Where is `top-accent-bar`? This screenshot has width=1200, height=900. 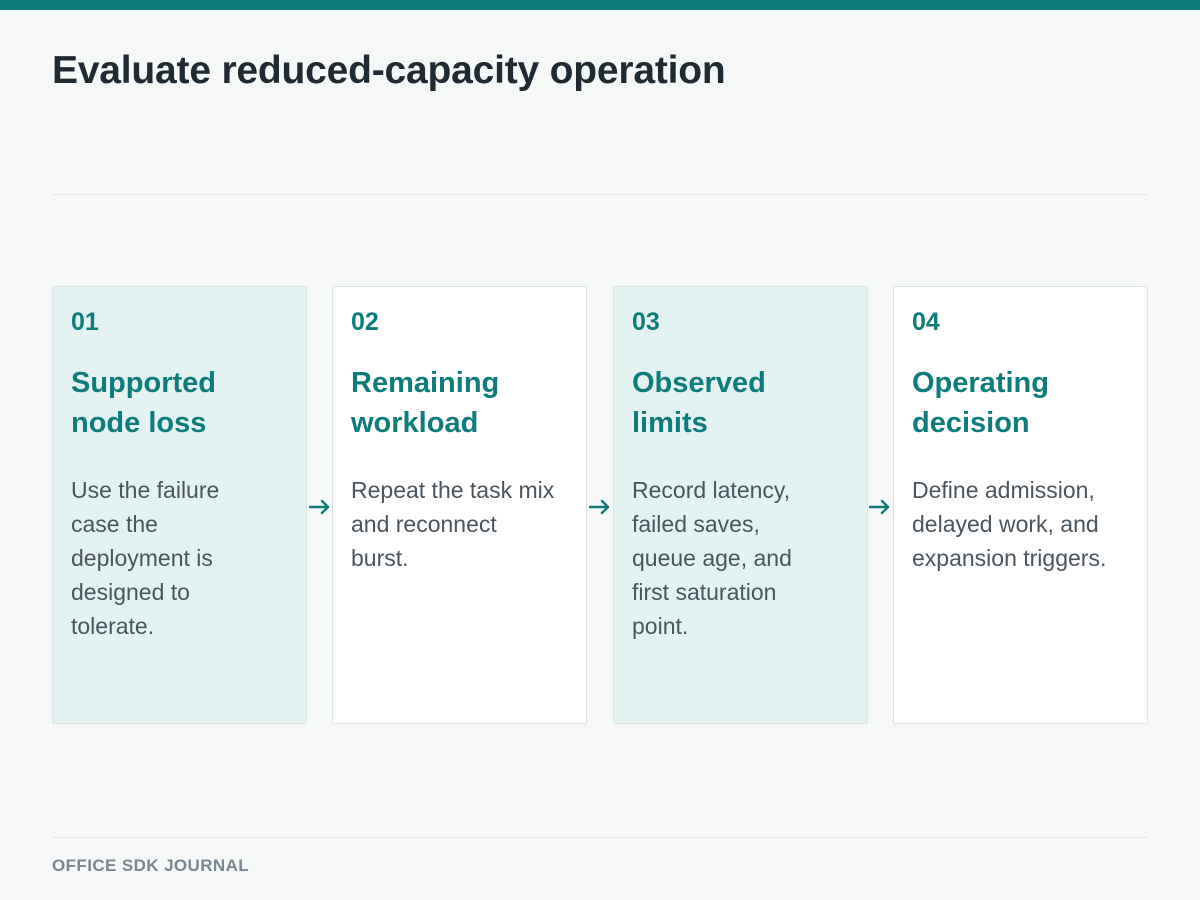 top-accent-bar is located at coordinates (600, 5).